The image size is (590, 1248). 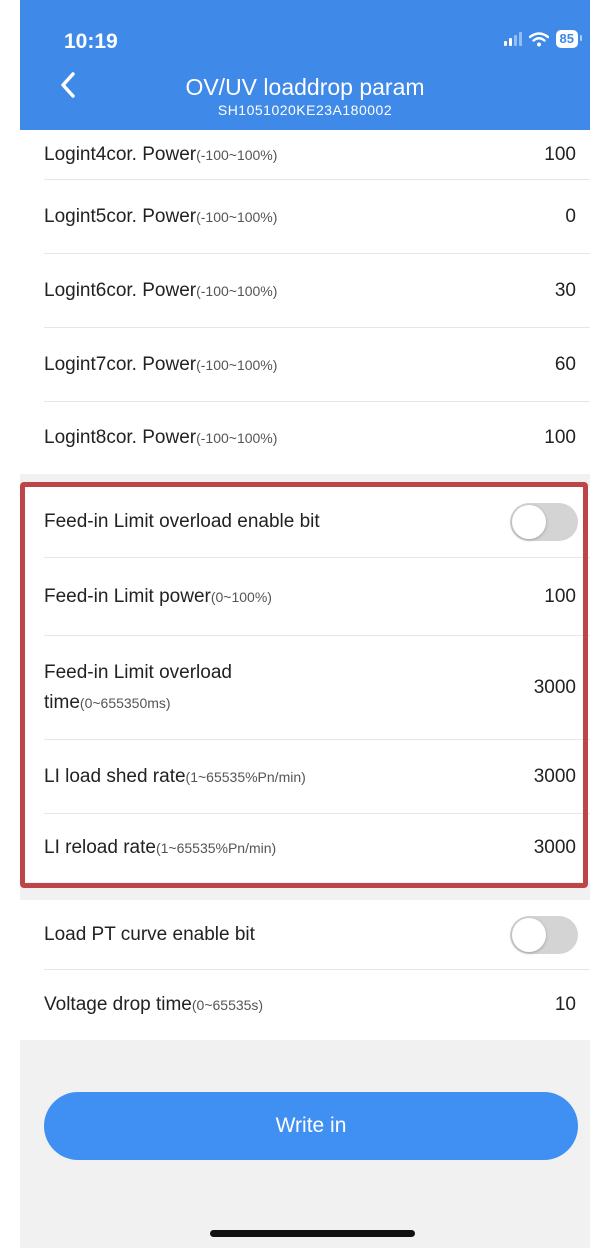 I want to click on row-label: Feed-in Limit power, so click(x=127, y=596).